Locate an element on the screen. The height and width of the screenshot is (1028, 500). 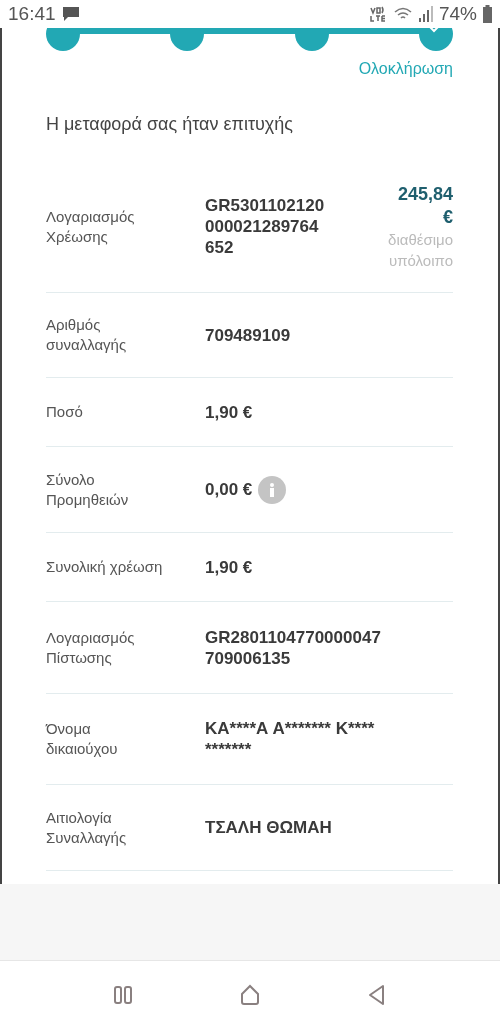
field-value: 0,00 € is located at coordinates (229, 489).